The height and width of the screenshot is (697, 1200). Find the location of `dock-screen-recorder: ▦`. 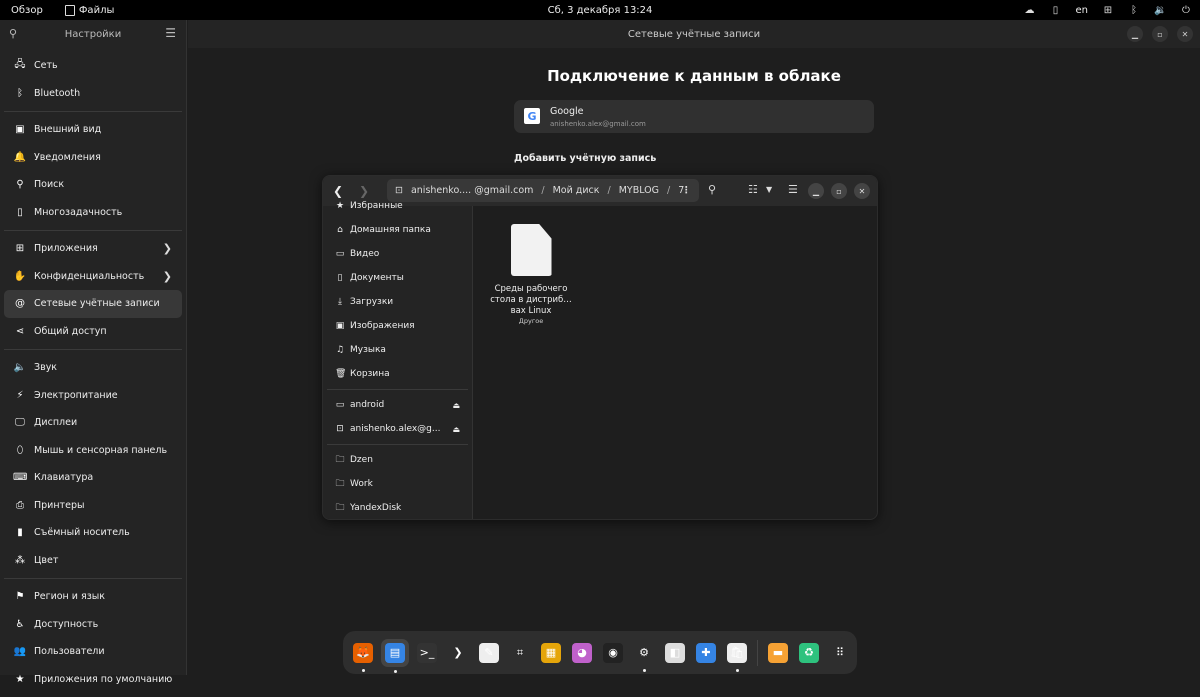

dock-screen-recorder: ▦ is located at coordinates (551, 653).